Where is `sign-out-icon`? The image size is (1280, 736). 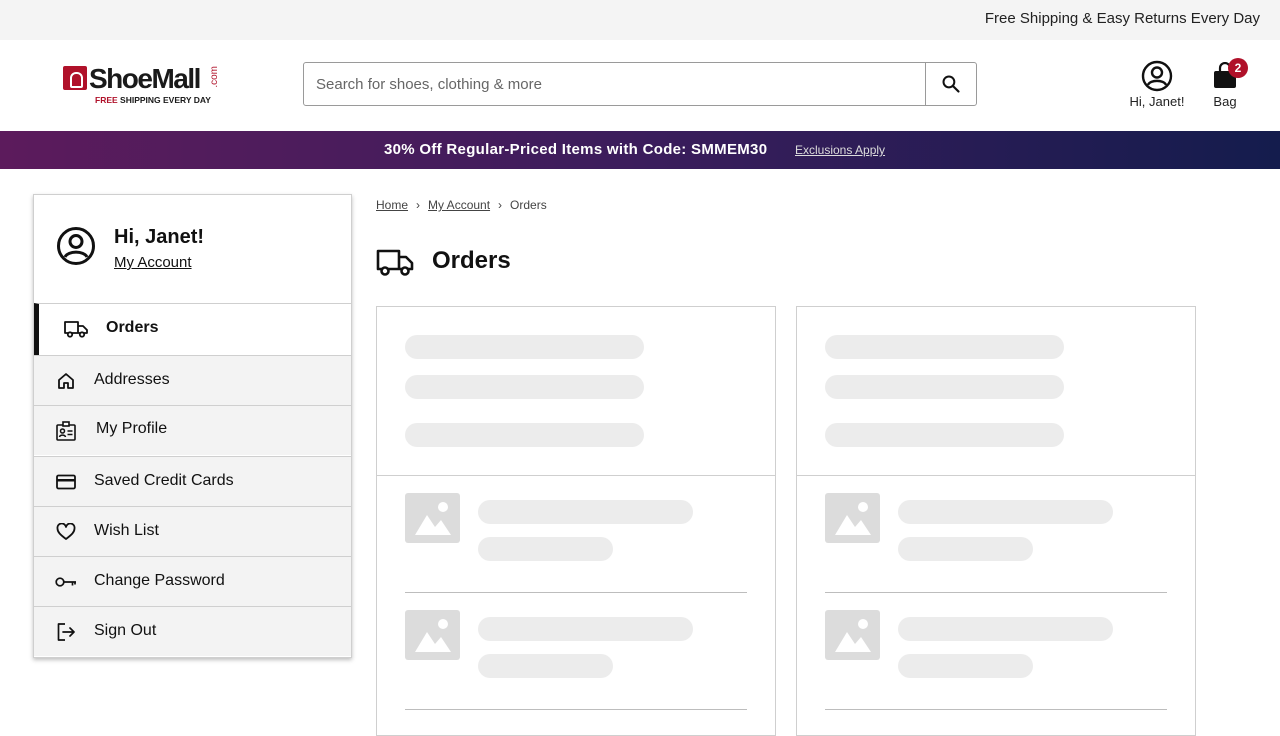
sign-out-icon is located at coordinates (66, 632).